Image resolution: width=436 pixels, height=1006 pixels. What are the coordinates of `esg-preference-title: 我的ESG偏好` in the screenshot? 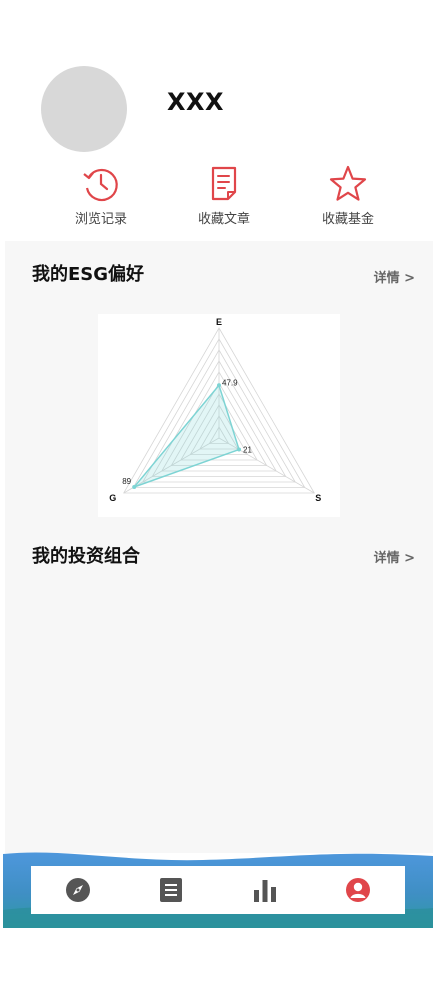 It's located at (88, 274).